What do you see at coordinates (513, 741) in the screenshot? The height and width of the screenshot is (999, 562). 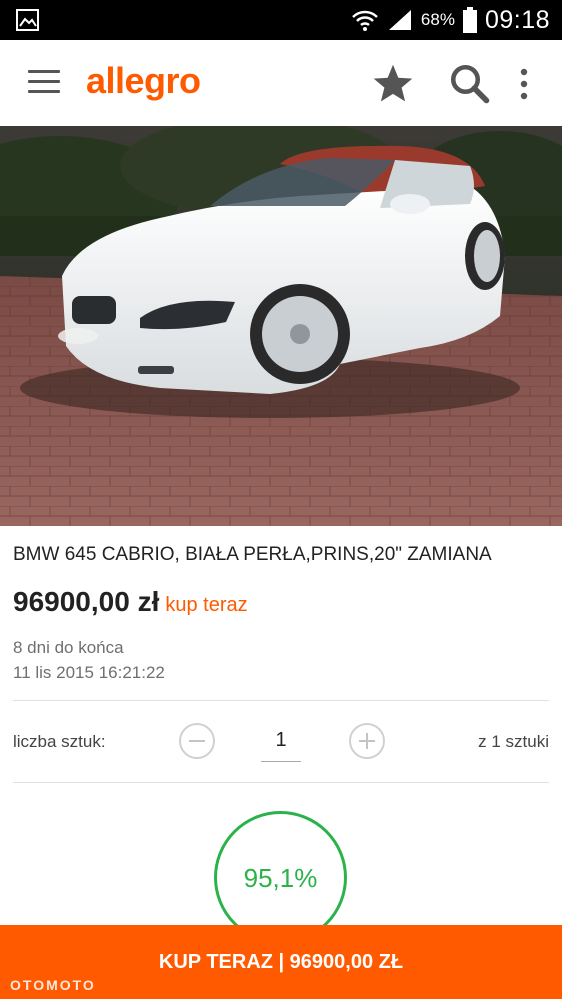 I see `quantity-available: z 1 sztuki` at bounding box center [513, 741].